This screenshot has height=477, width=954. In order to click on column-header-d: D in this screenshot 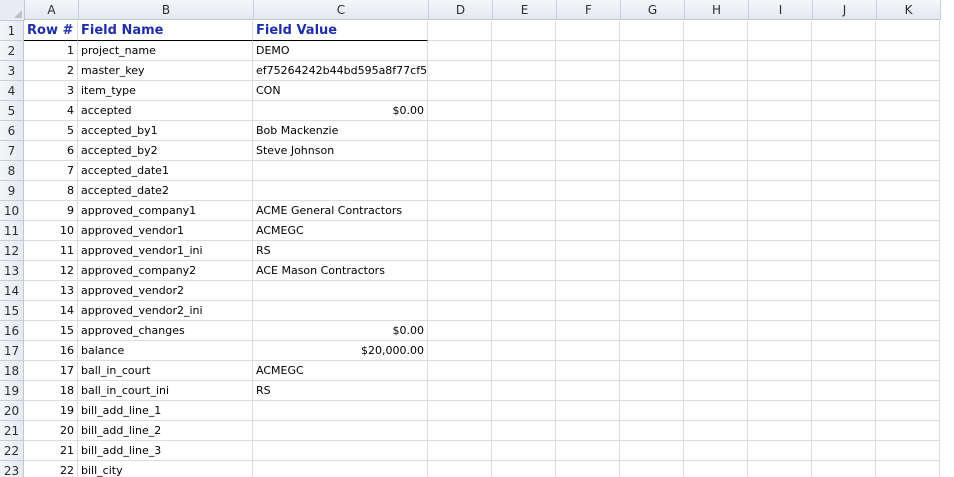, I will do `click(461, 10)`.